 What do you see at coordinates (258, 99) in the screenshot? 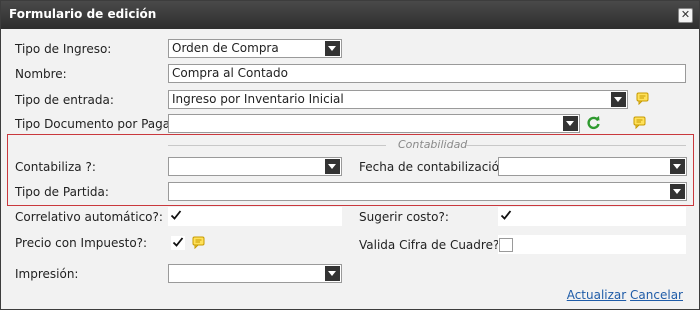
I see `tipo-entrada-value: Ingreso por Inventario Inicial` at bounding box center [258, 99].